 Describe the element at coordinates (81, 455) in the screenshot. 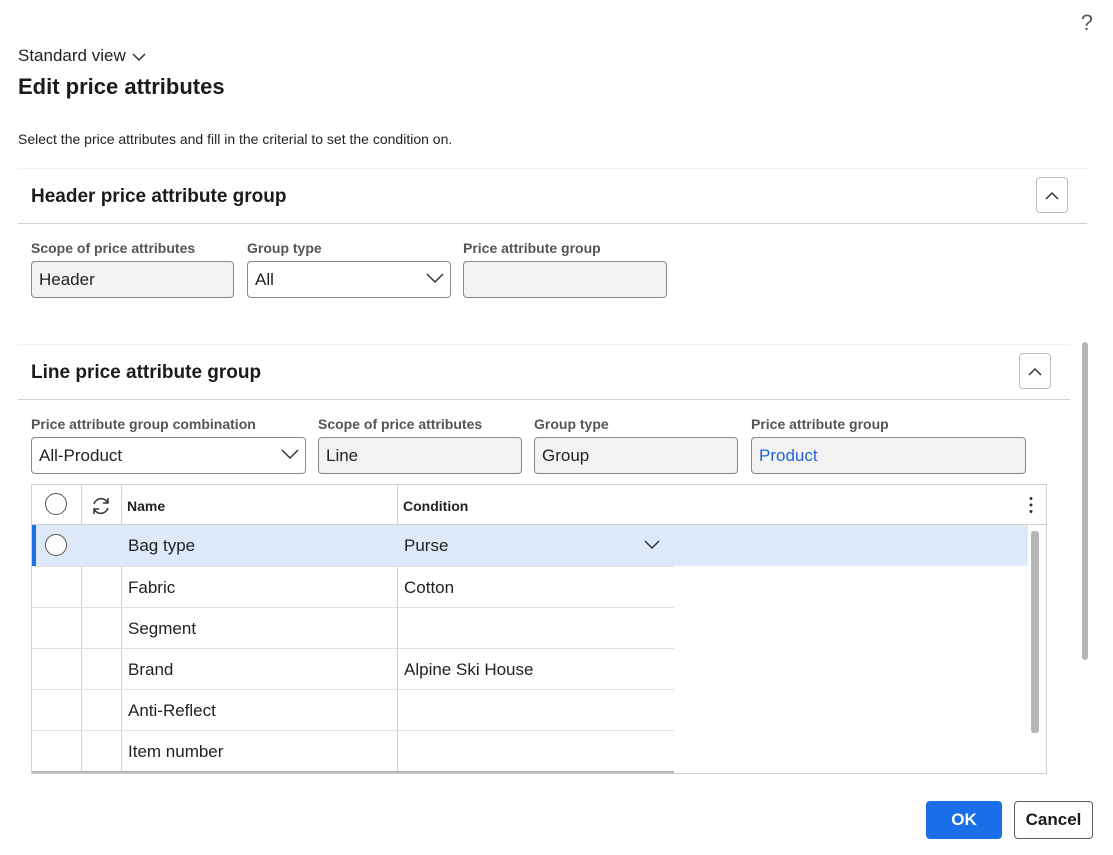

I see `line-combination-value: All-Product` at that location.